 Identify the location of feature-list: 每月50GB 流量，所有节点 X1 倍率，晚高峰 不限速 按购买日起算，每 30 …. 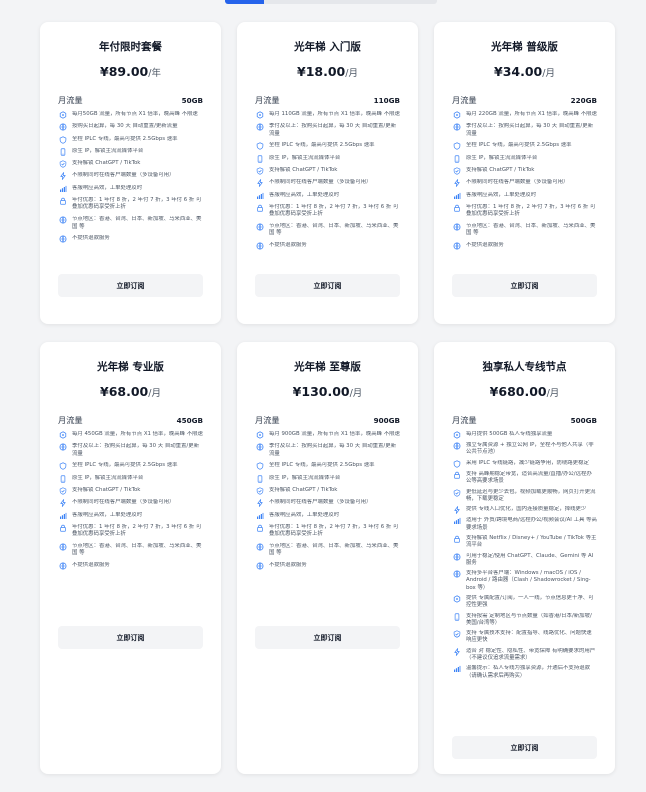
(130, 192).